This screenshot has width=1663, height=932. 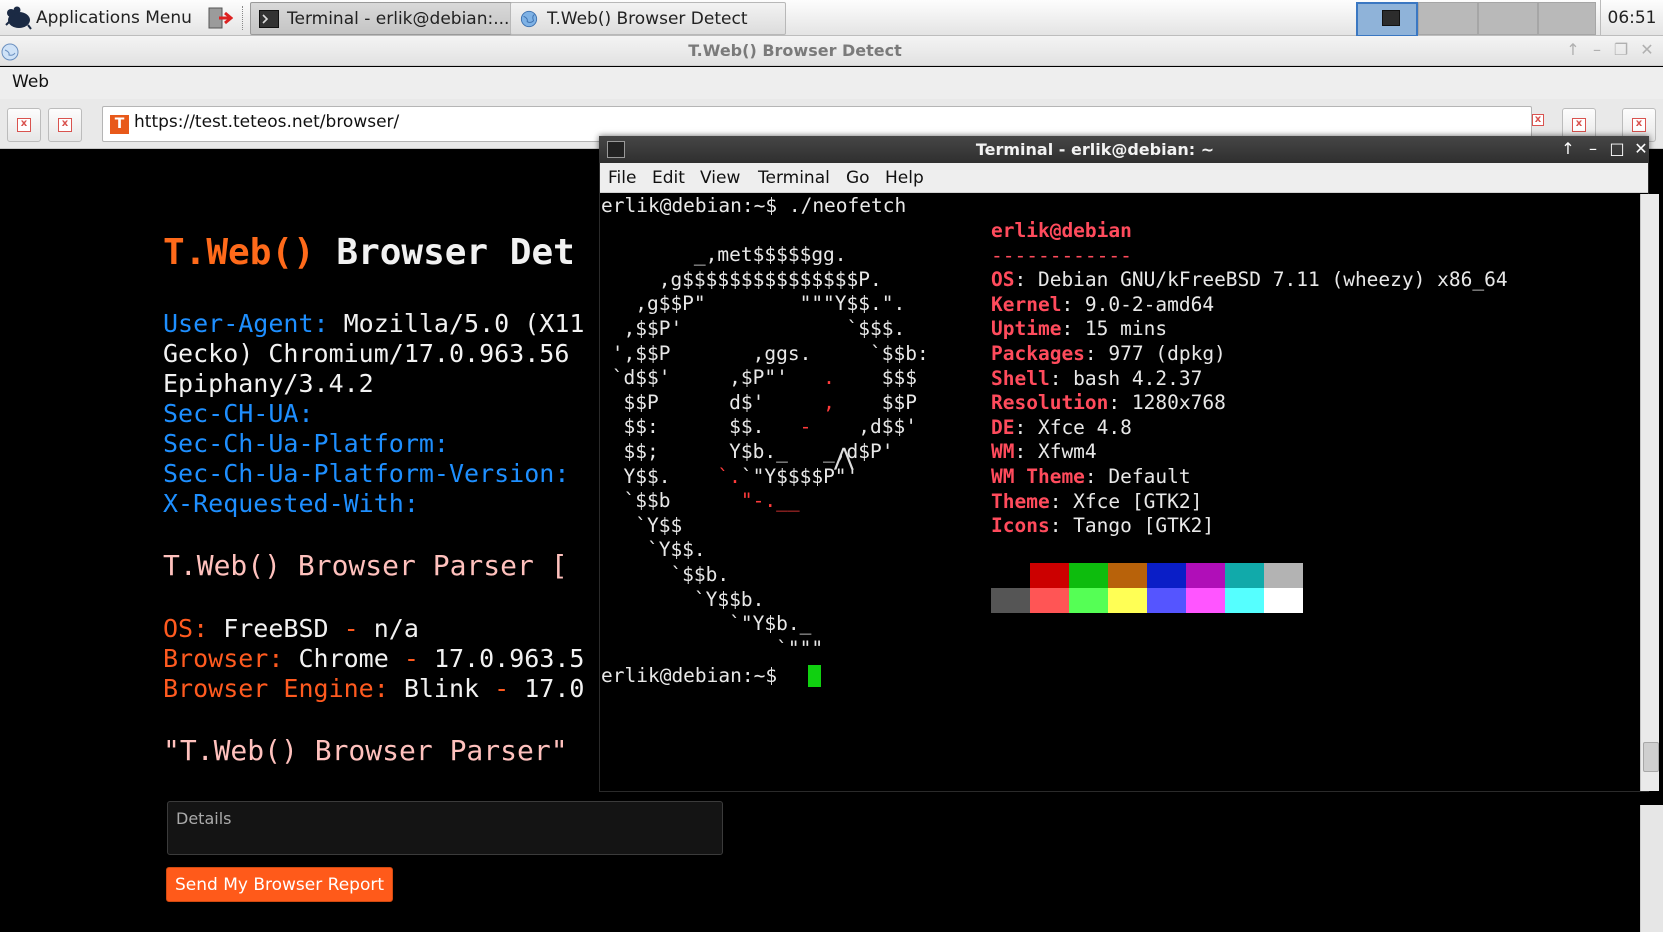 I want to click on xfce-mouse-icon, so click(x=18, y=18).